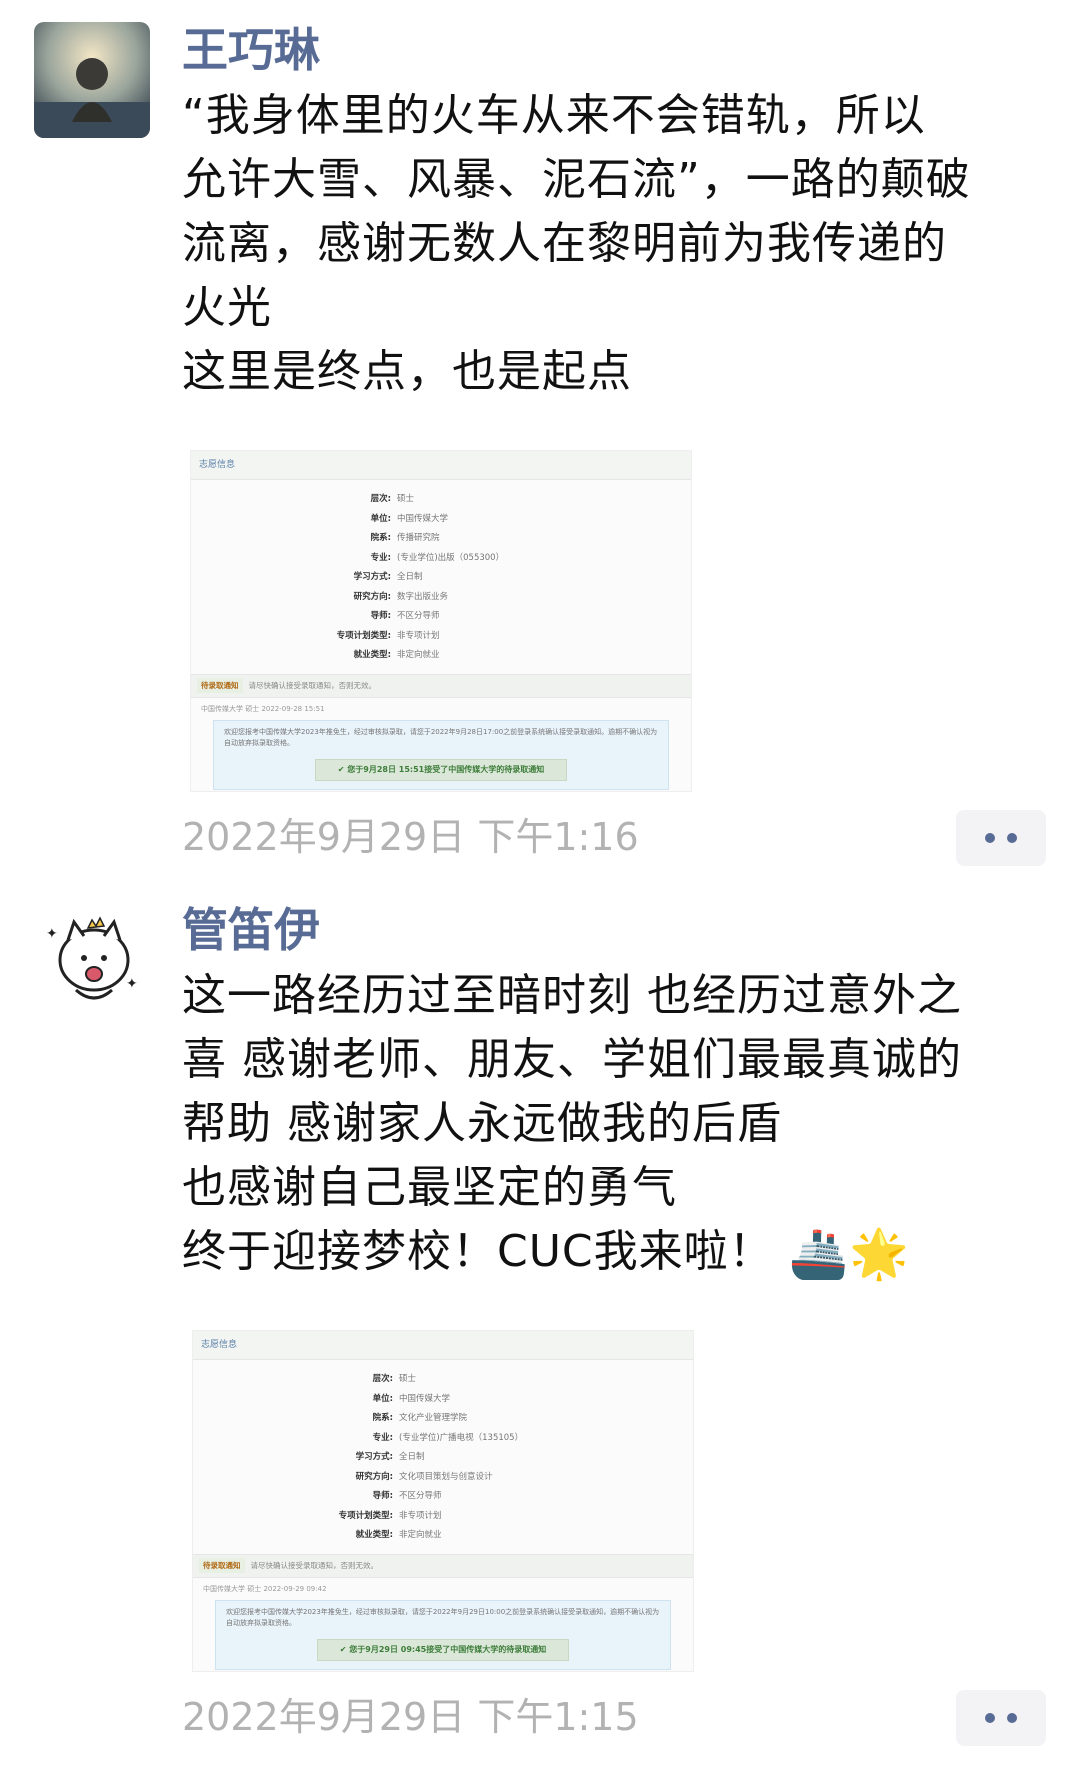  Describe the element at coordinates (251, 50) in the screenshot. I see `author-name: 王巧琳` at that location.